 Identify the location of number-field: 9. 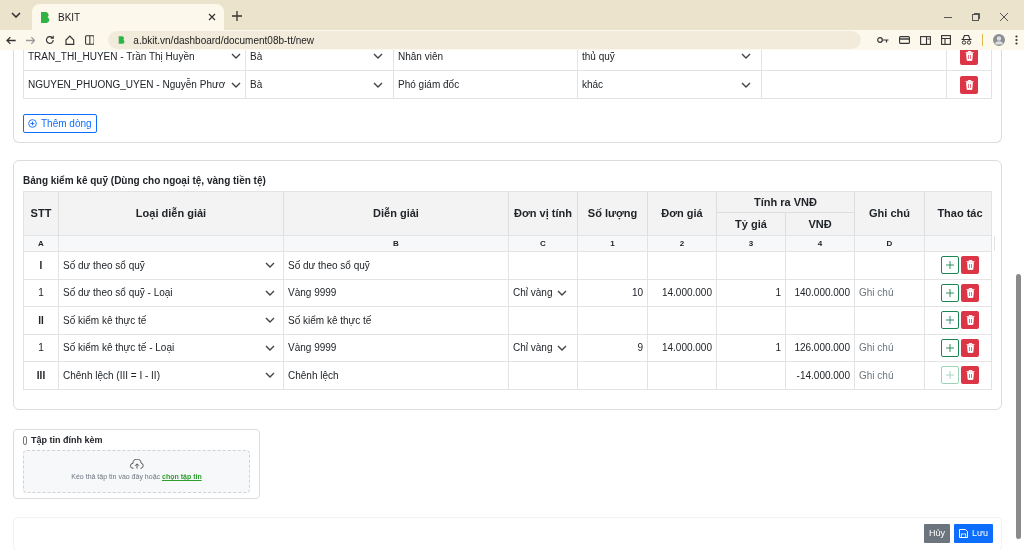
(640, 348).